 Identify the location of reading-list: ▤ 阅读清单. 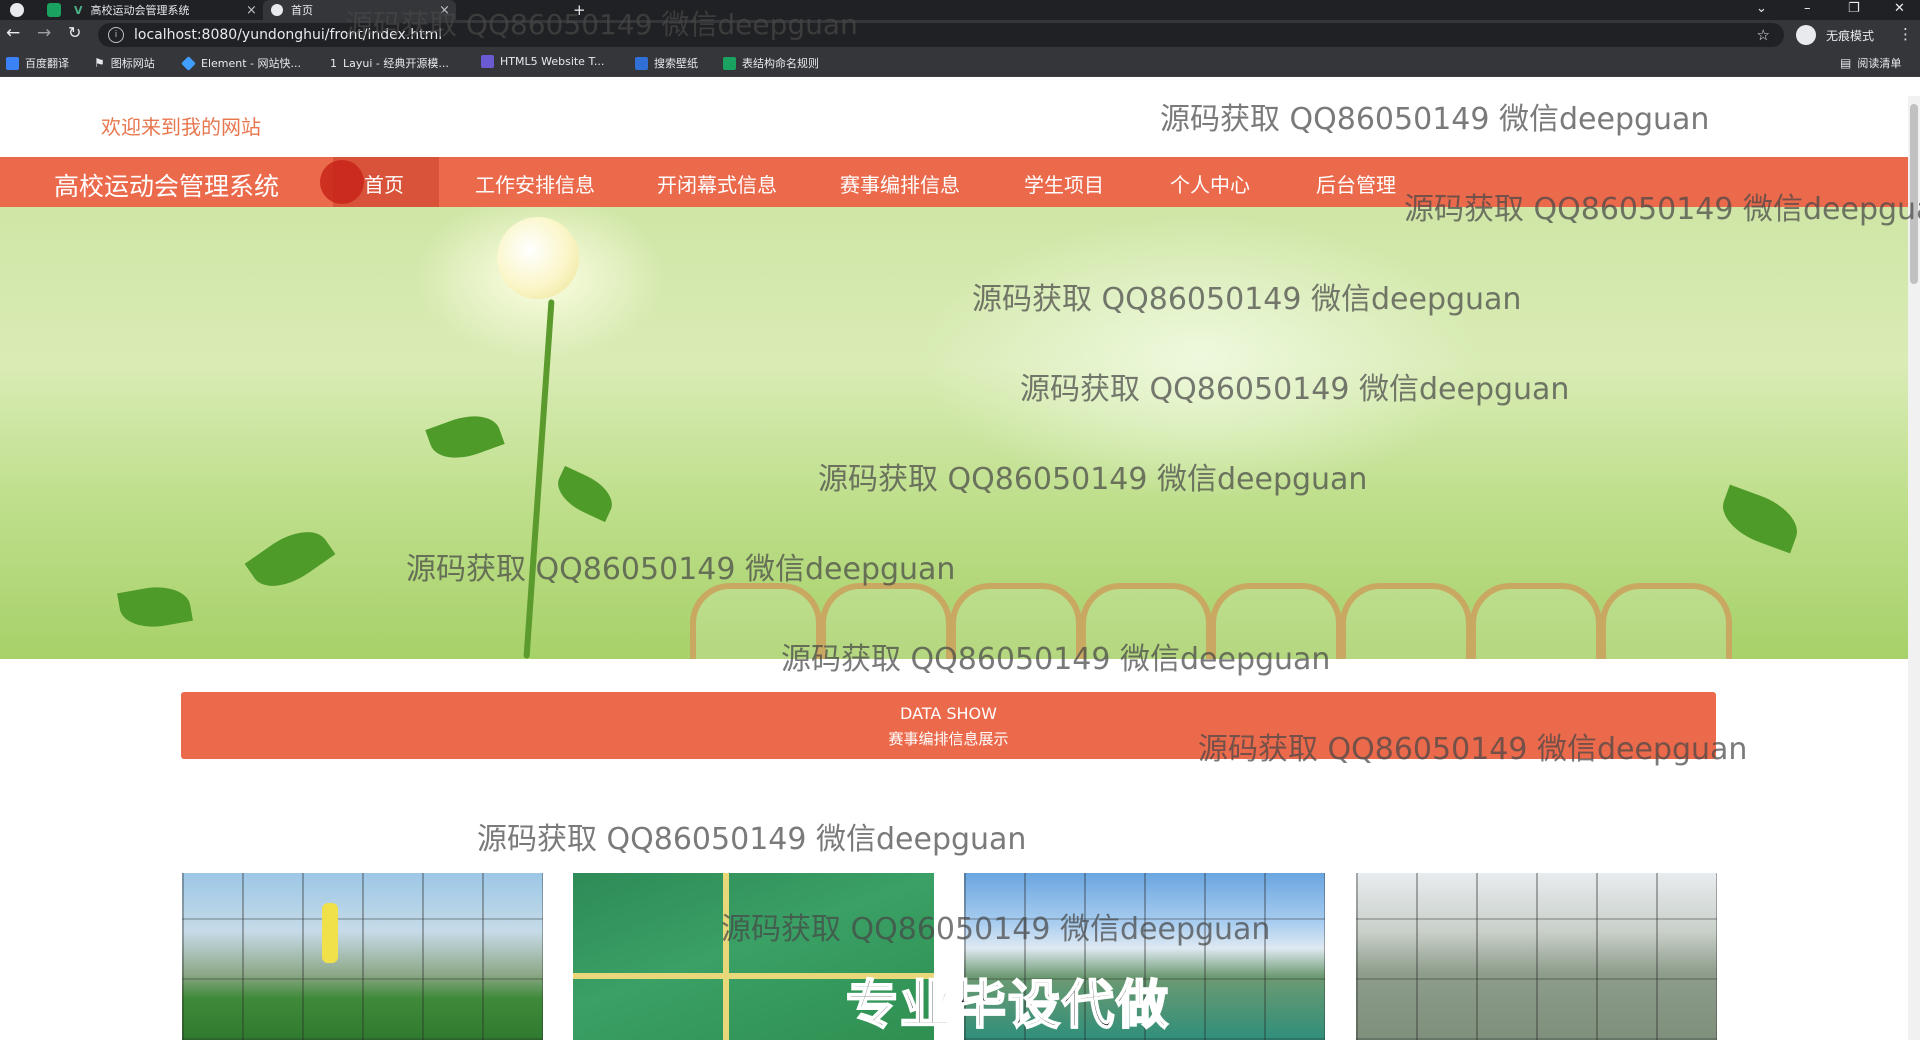
(1870, 63).